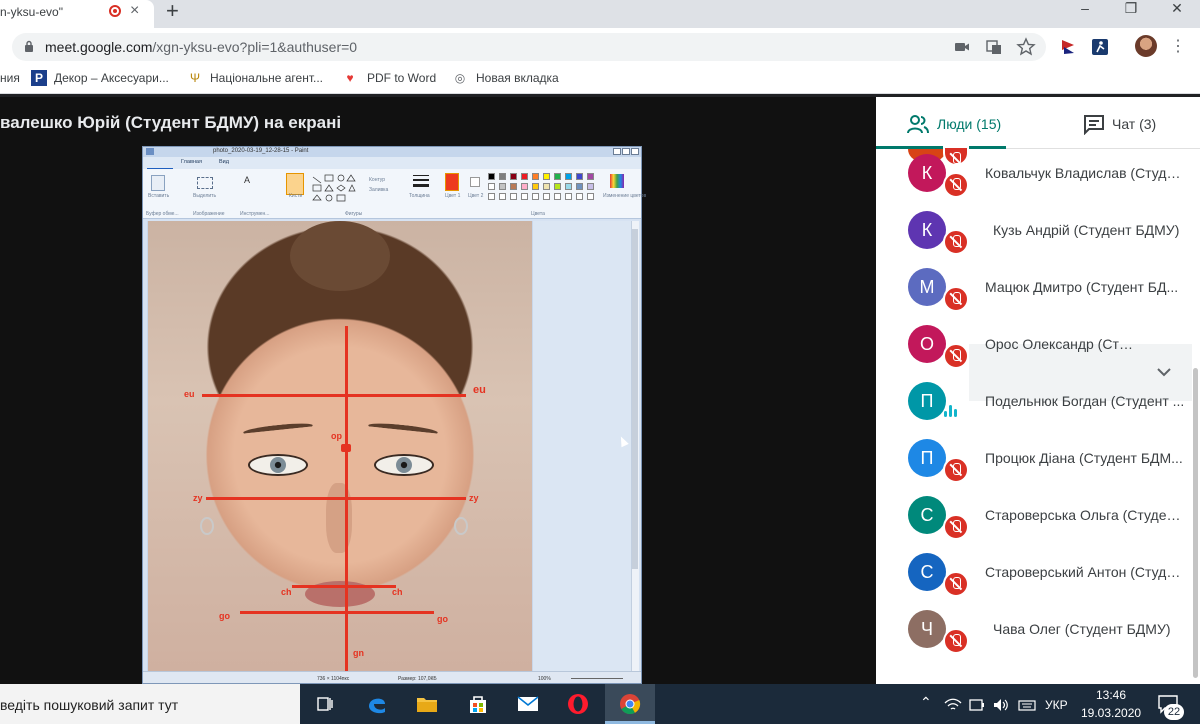  What do you see at coordinates (207, 526) in the screenshot?
I see `left-earring` at bounding box center [207, 526].